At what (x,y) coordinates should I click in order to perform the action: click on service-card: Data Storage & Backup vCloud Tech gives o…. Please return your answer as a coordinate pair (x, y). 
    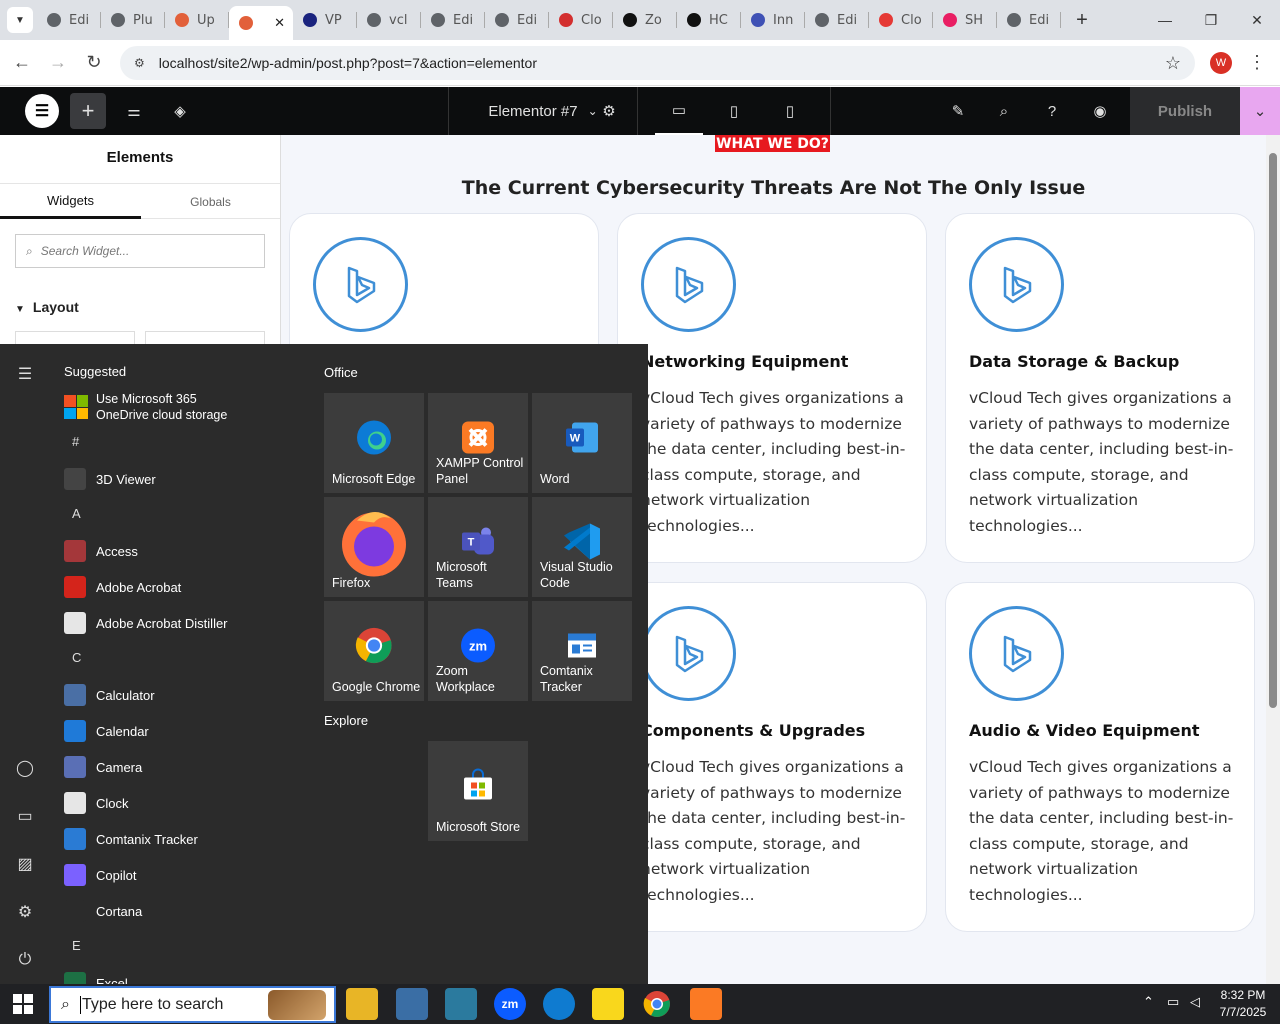
    Looking at the image, I should click on (1100, 388).